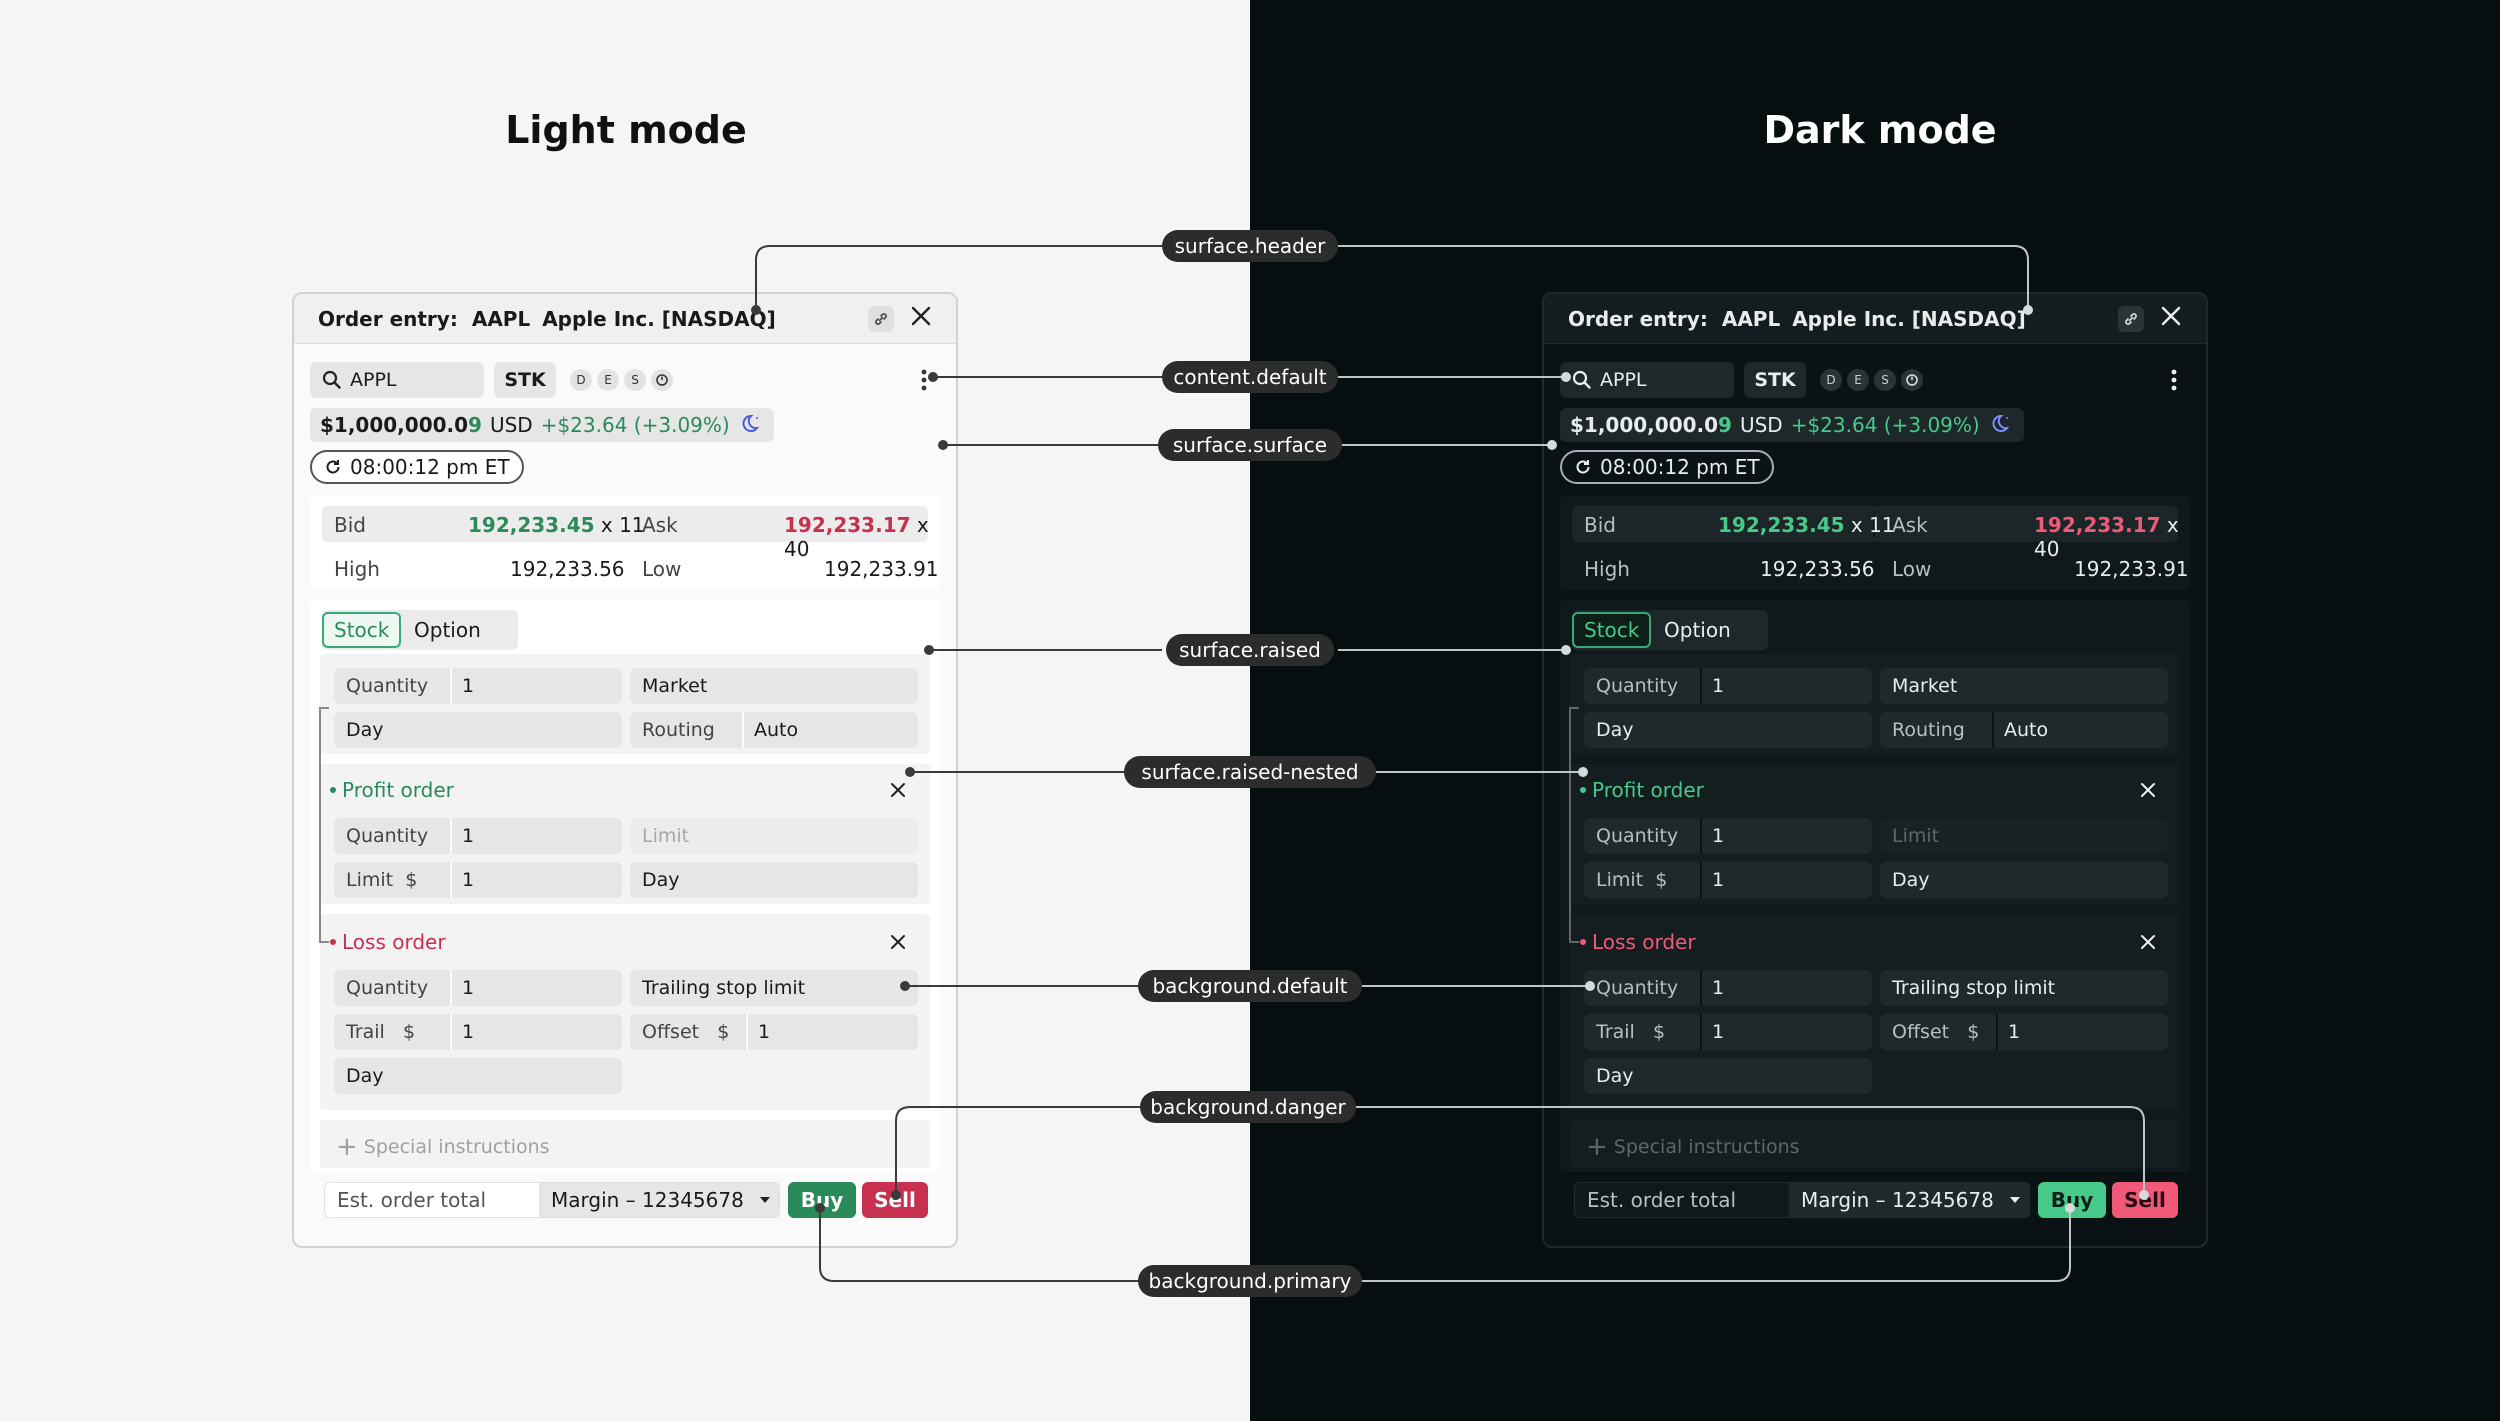 The height and width of the screenshot is (1421, 2500). What do you see at coordinates (1250, 650) in the screenshot?
I see `token-surface-raised: surface.raised` at bounding box center [1250, 650].